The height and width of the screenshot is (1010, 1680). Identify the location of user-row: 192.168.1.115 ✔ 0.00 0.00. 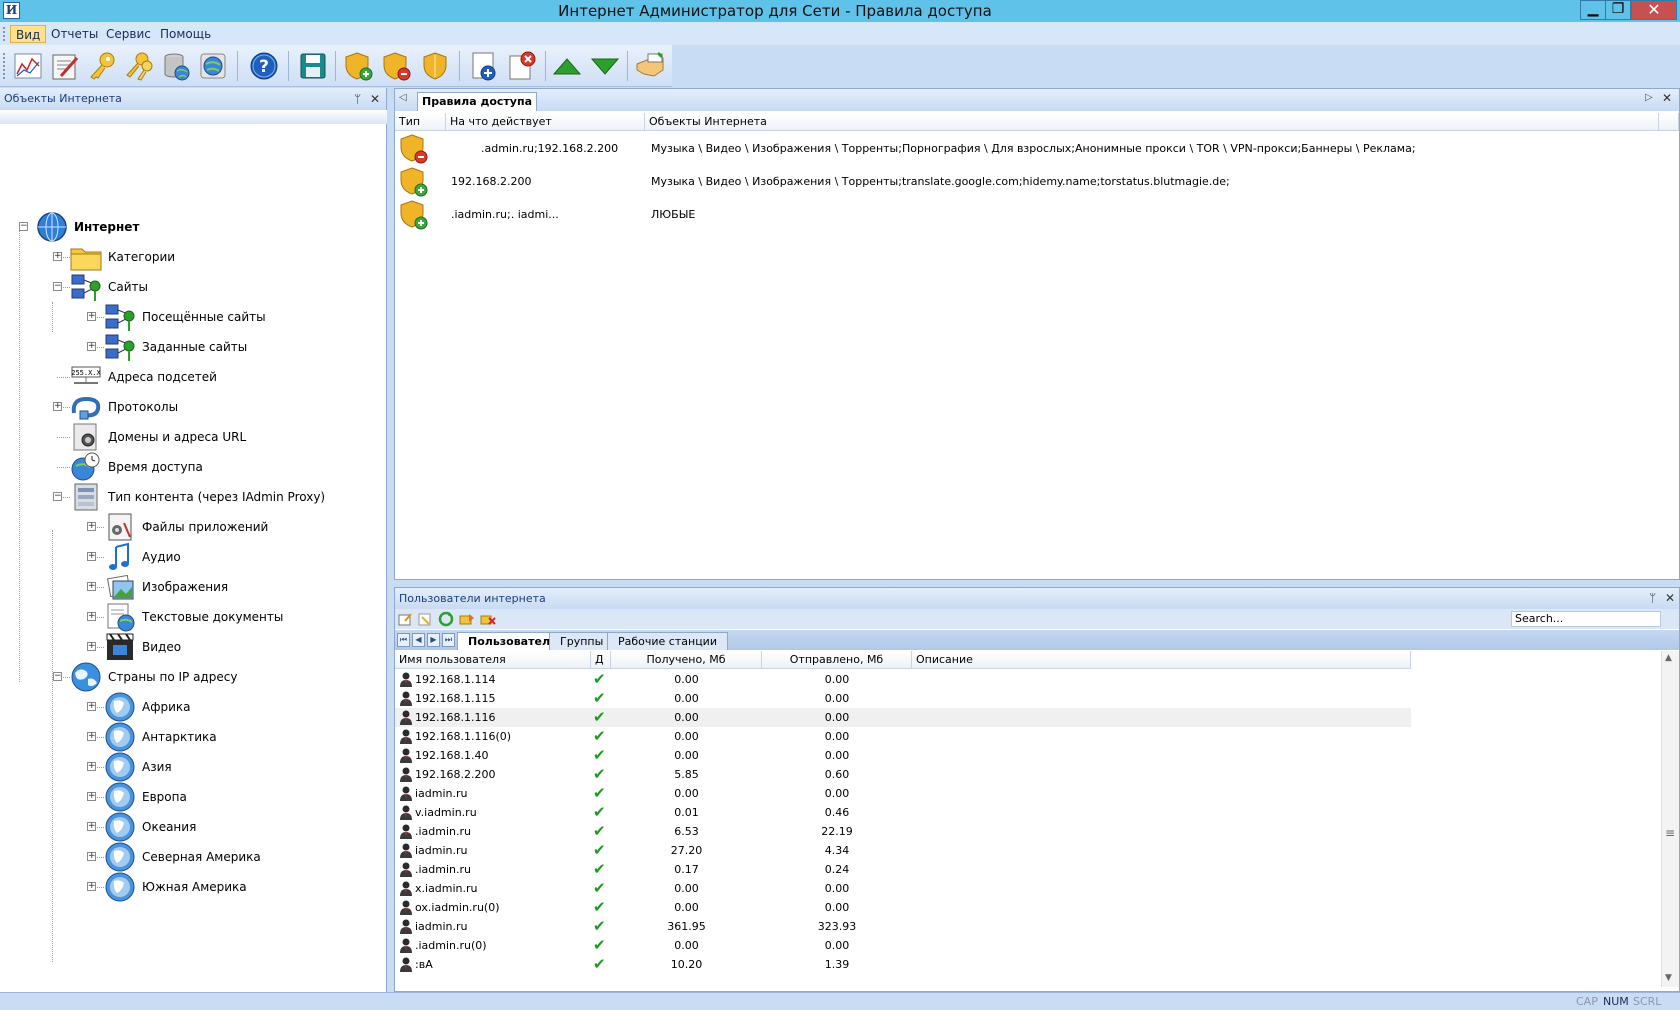
(903, 698).